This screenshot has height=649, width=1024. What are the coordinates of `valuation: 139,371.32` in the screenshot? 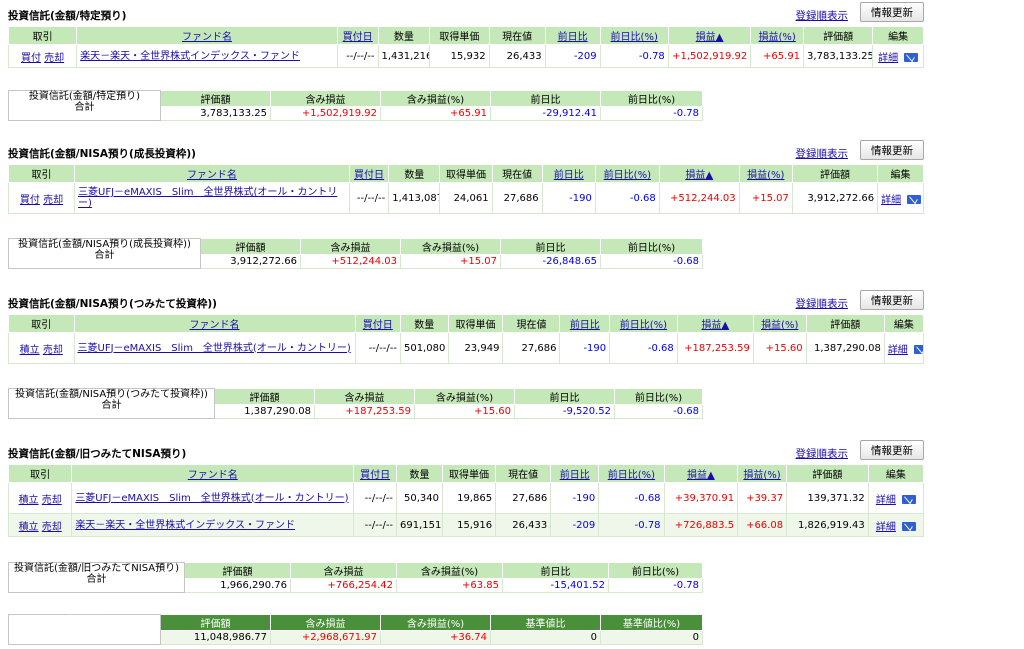 It's located at (827, 498).